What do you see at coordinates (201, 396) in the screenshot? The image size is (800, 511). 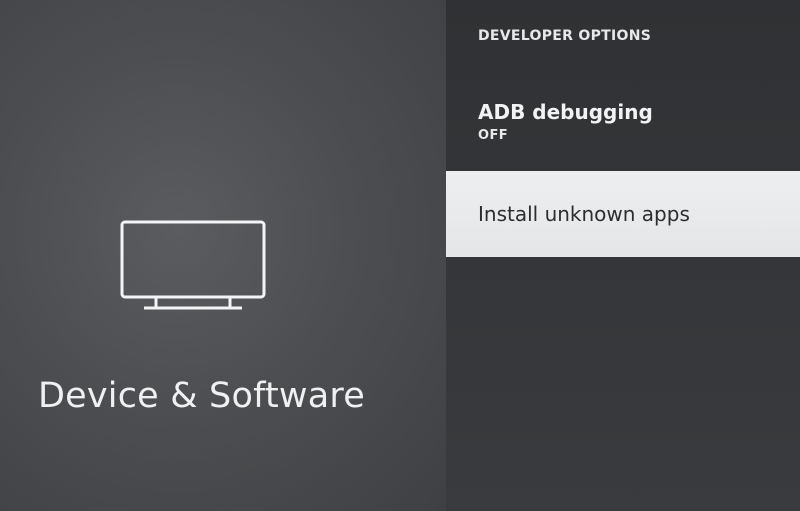 I see `category-title: Device & Software` at bounding box center [201, 396].